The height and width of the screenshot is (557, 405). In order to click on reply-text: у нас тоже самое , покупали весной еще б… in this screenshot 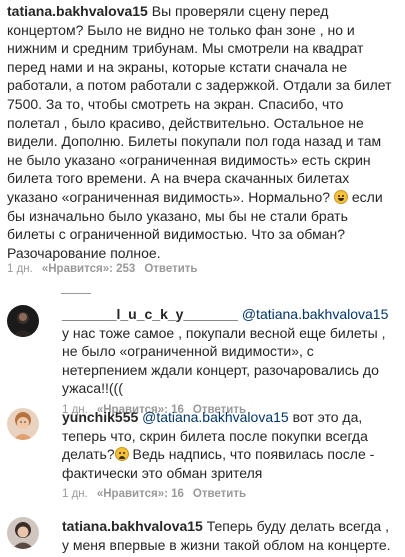, I will do `click(224, 360)`.